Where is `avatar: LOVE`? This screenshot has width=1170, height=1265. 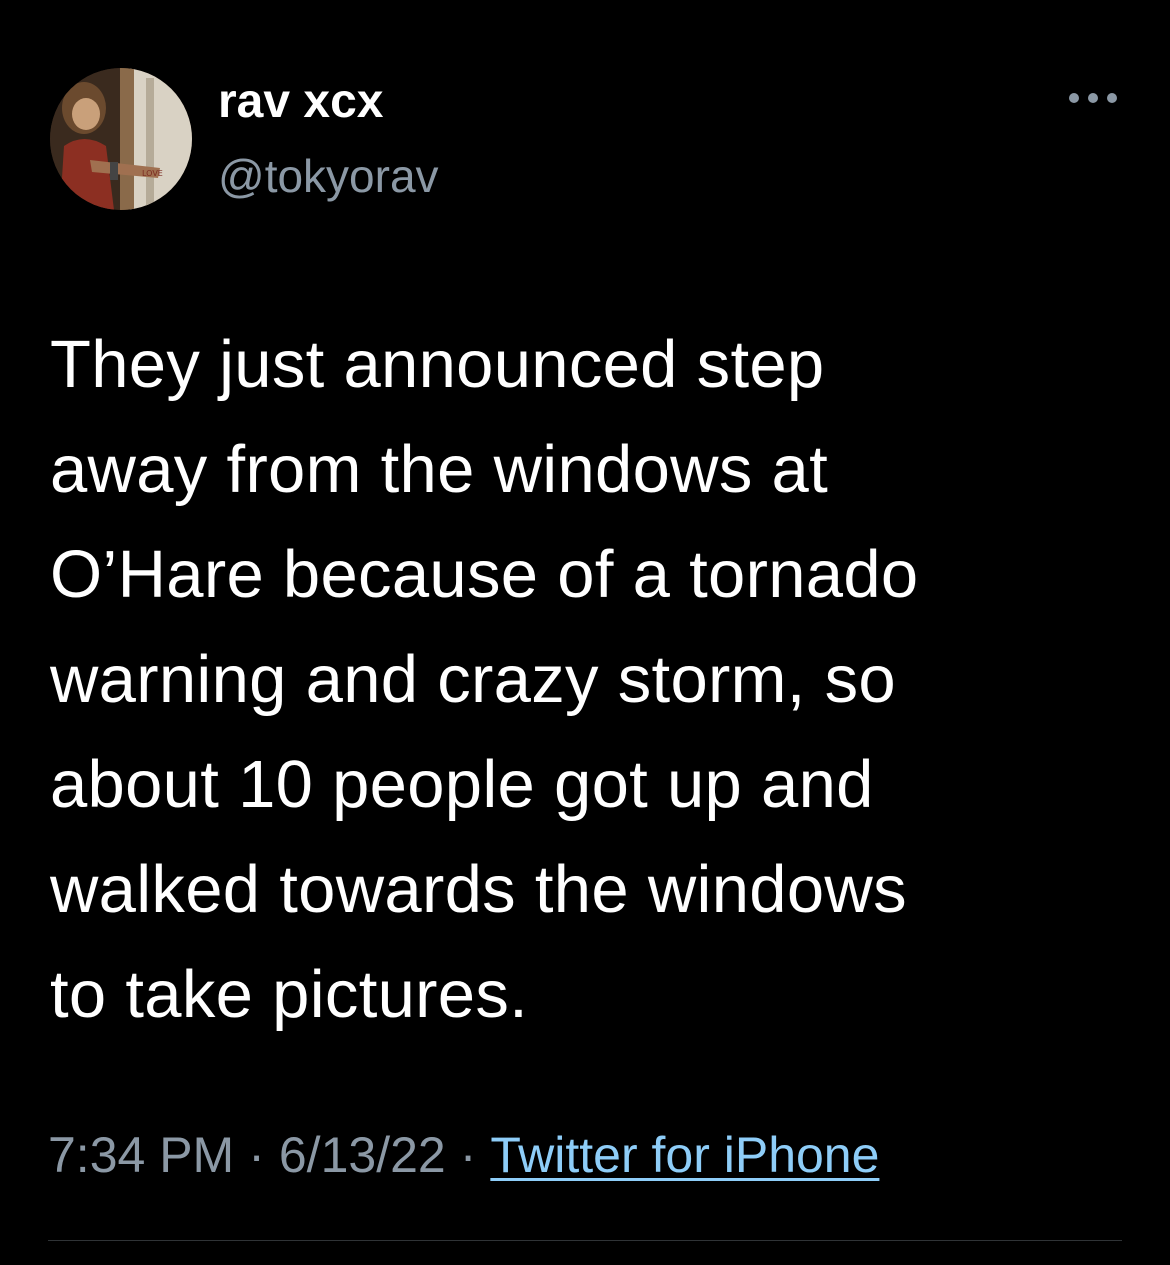
avatar: LOVE is located at coordinates (121, 139).